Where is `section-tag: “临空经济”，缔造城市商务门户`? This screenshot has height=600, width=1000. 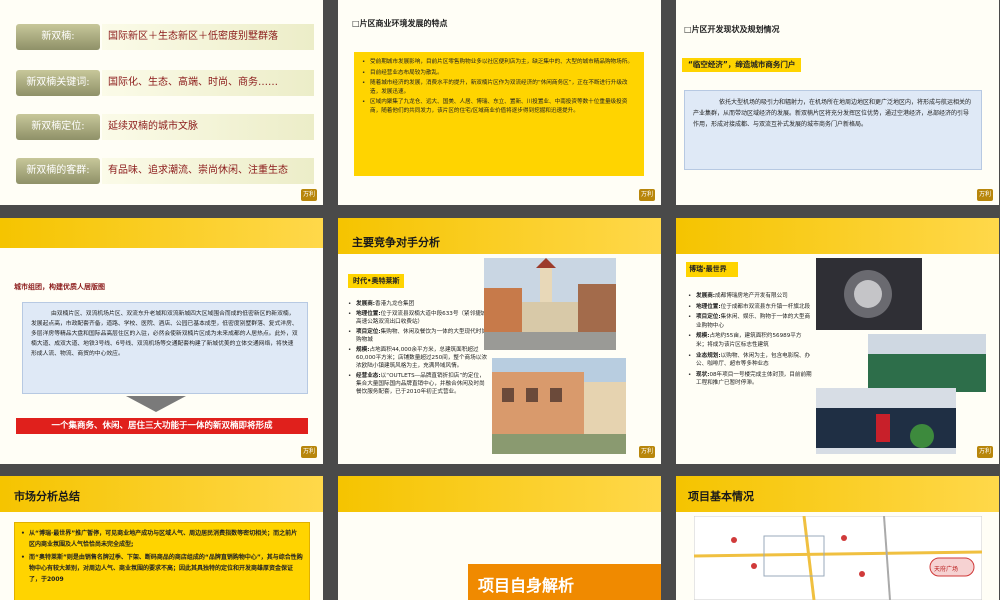
section-tag: “临空经济”，缔造城市商务门户 is located at coordinates (742, 65).